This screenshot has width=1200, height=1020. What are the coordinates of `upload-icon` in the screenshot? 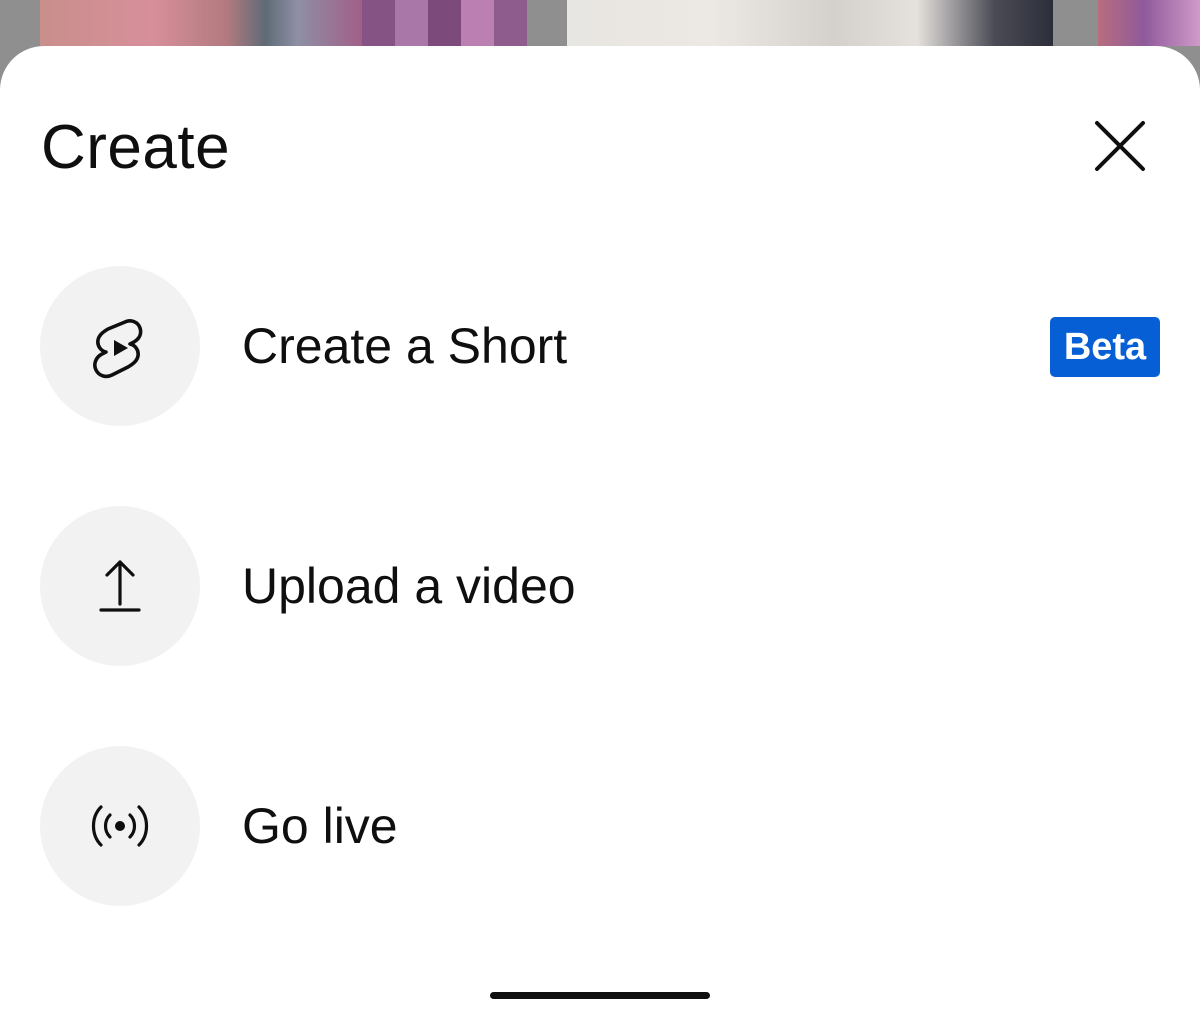 It's located at (120, 586).